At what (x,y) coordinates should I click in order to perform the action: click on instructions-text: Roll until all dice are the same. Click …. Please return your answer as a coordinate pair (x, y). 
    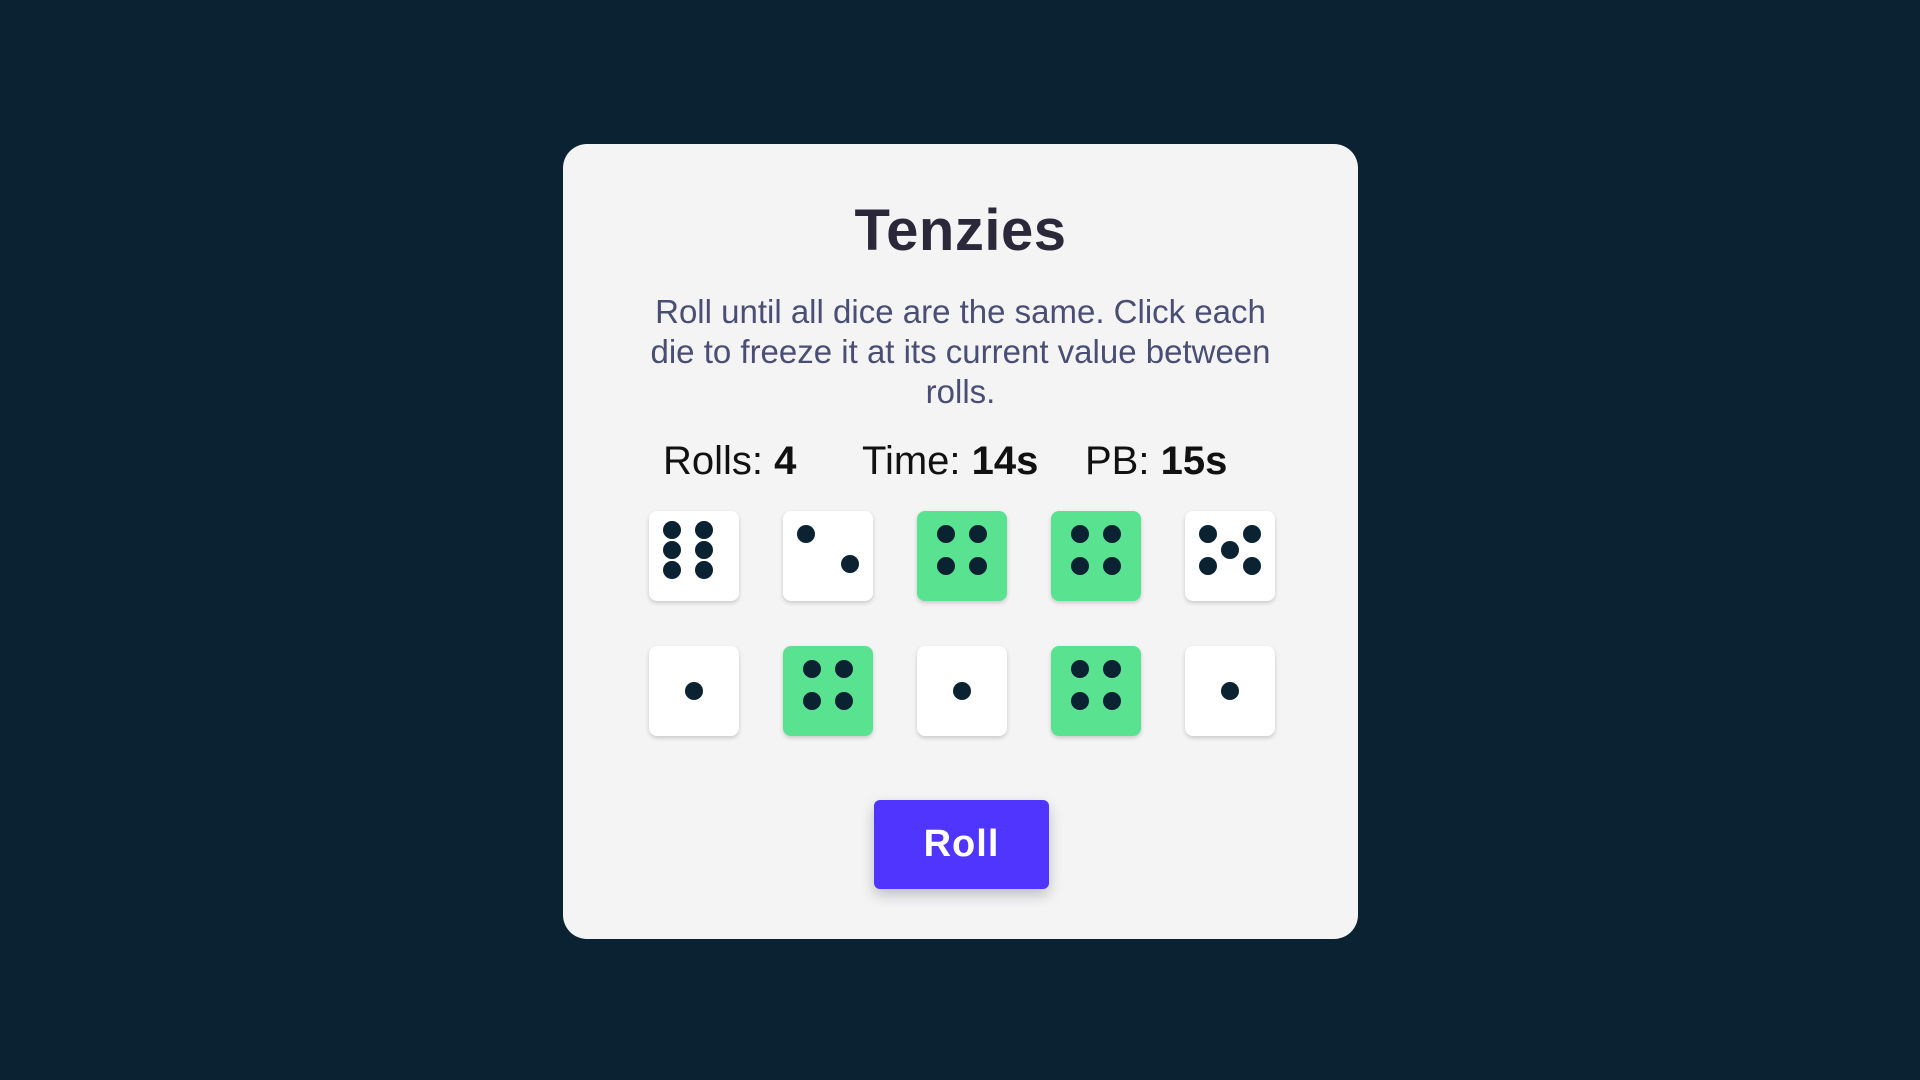
    Looking at the image, I should click on (960, 351).